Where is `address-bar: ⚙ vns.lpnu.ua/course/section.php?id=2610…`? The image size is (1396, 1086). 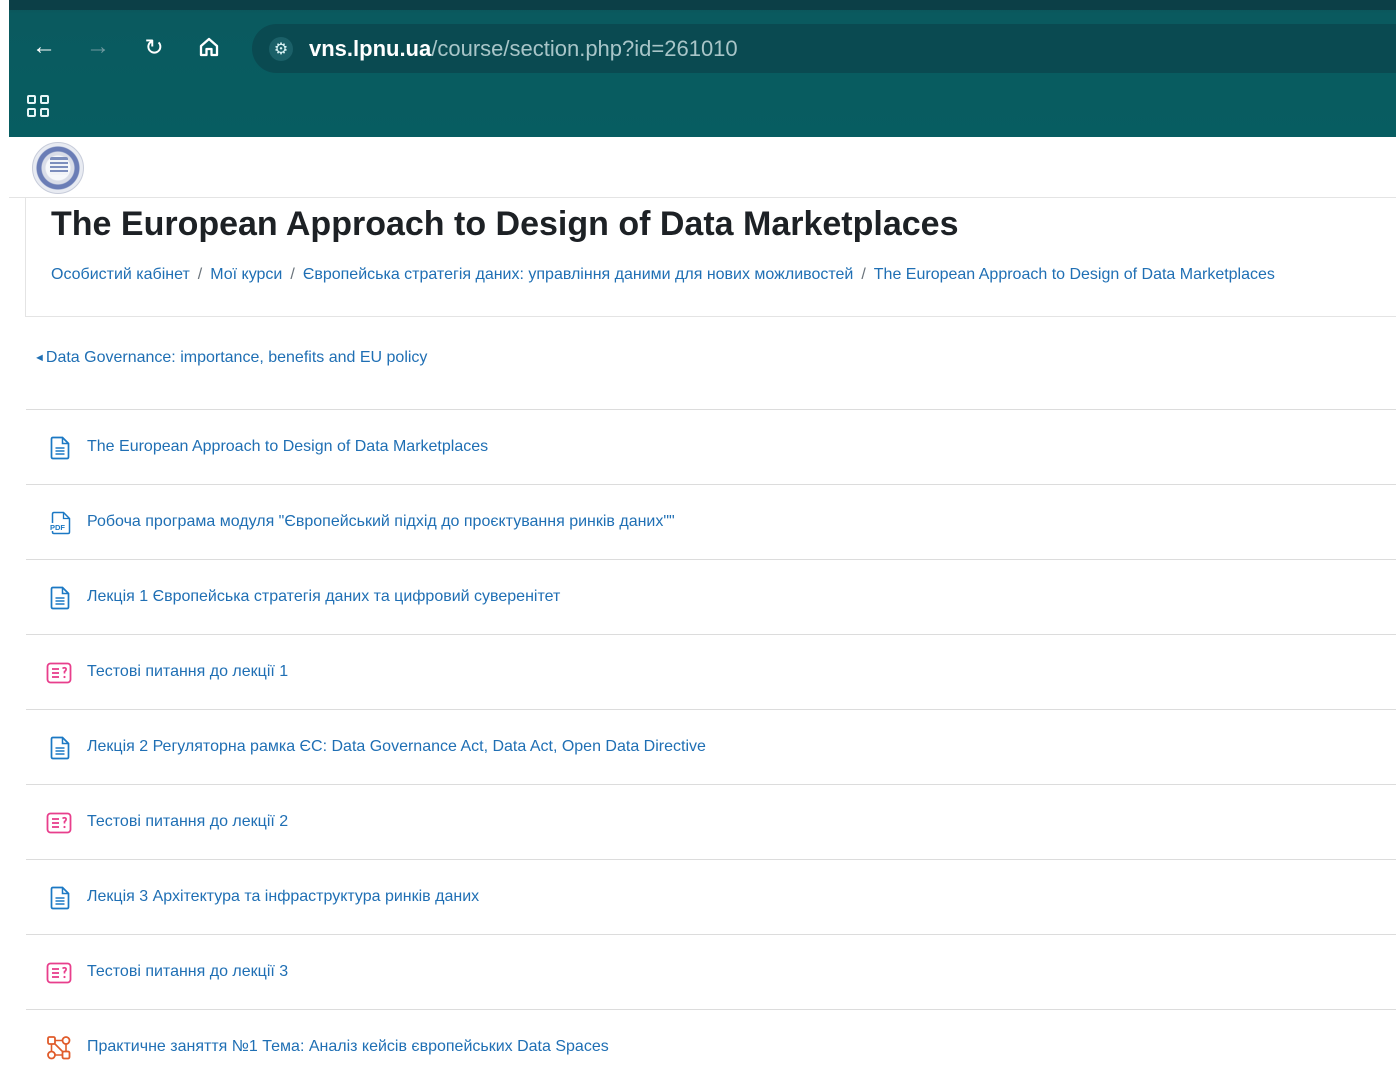
address-bar: ⚙ vns.lpnu.ua/course/section.php?id=2610… is located at coordinates (824, 48).